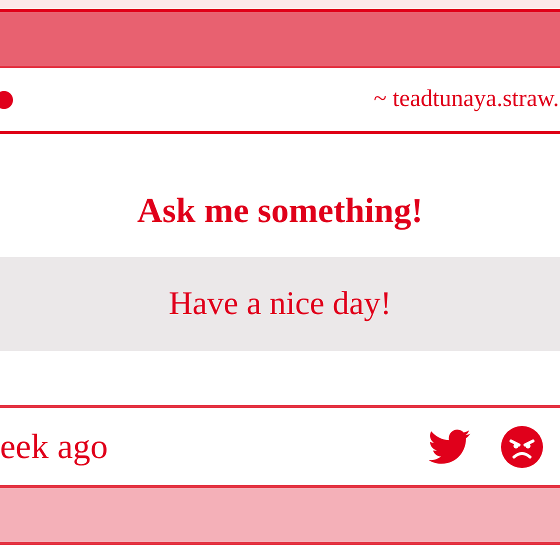 This screenshot has height=560, width=560. I want to click on user-handle: ~ teadtunaya.straw., so click(466, 99).